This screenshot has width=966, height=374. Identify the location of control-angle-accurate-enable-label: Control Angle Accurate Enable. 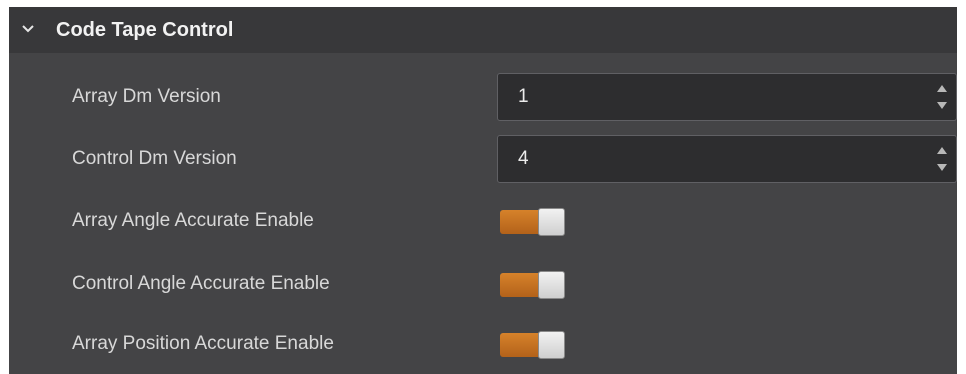
(201, 283).